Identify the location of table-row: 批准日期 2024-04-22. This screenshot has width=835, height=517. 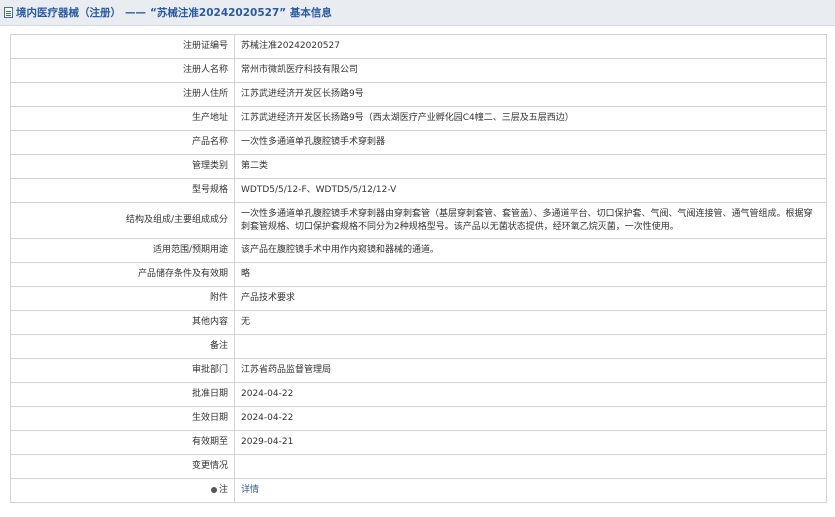
(418, 394).